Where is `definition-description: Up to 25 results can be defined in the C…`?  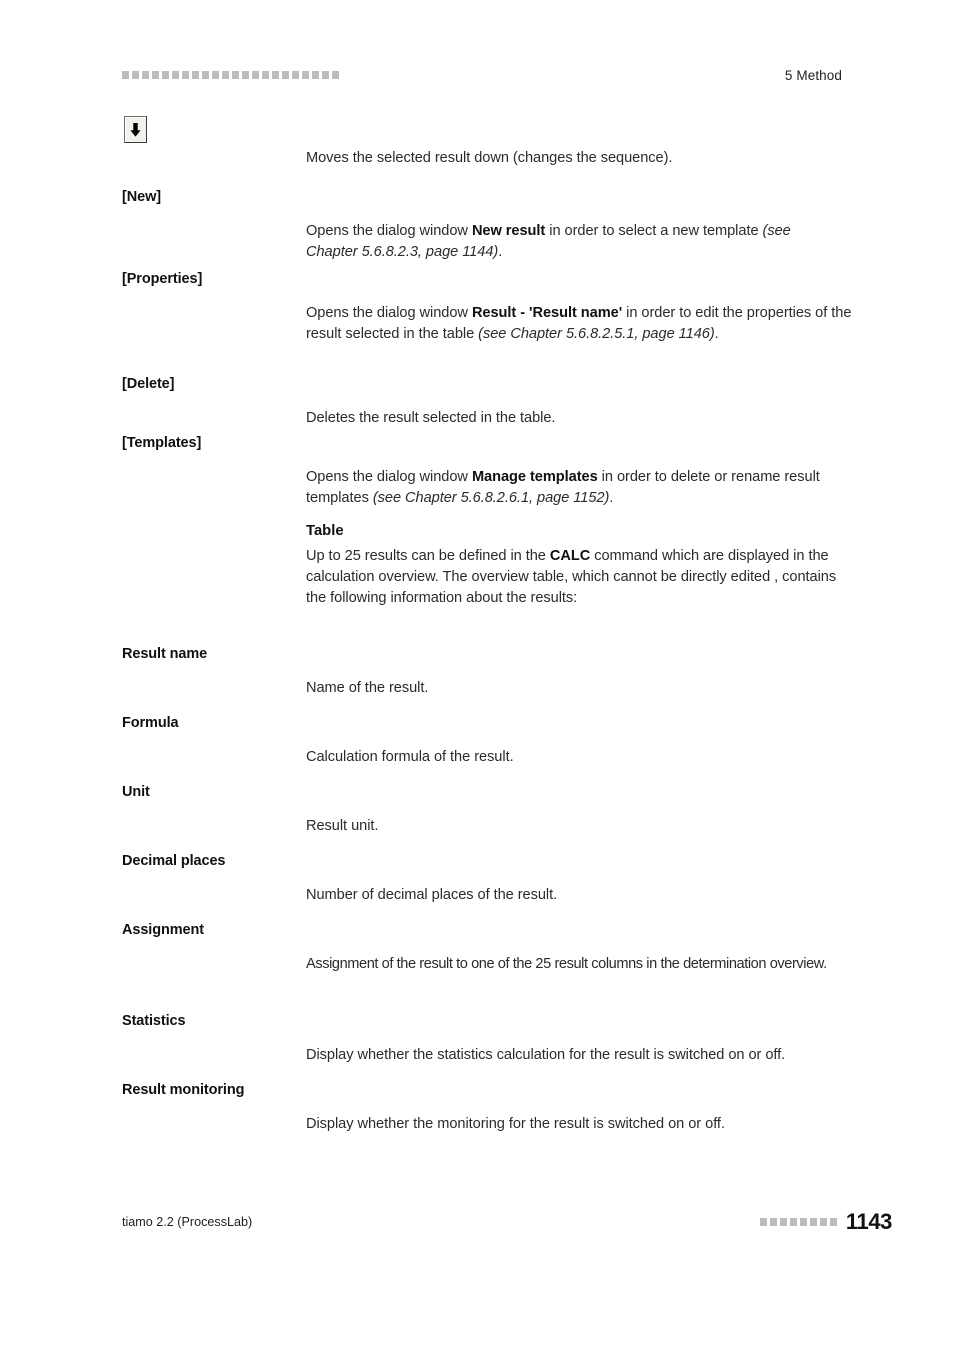
definition-description: Up to 25 results can be defined in the C… is located at coordinates (571, 577).